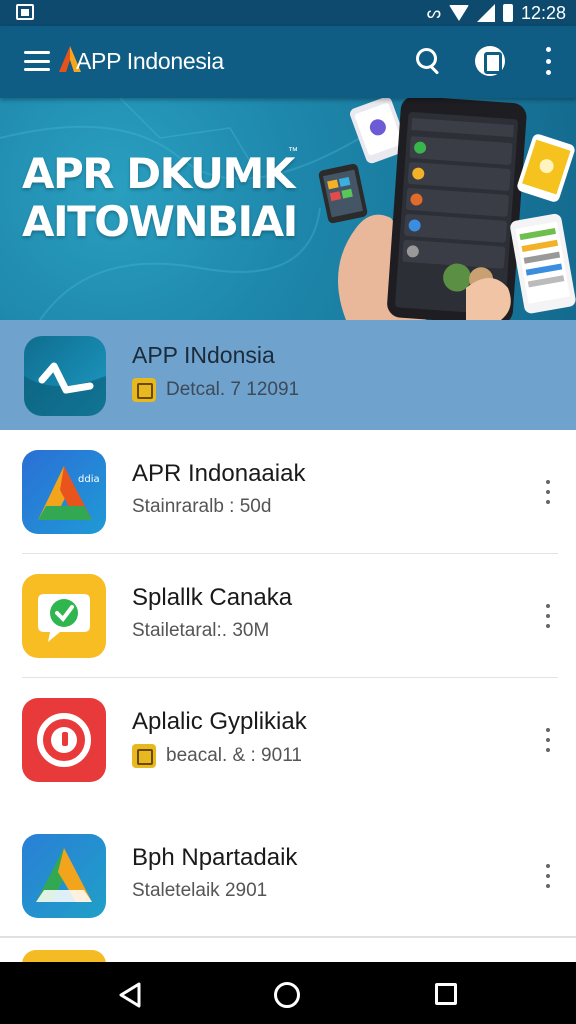 Image resolution: width=576 pixels, height=1024 pixels. Describe the element at coordinates (37, 61) in the screenshot. I see `menu-icon` at that location.